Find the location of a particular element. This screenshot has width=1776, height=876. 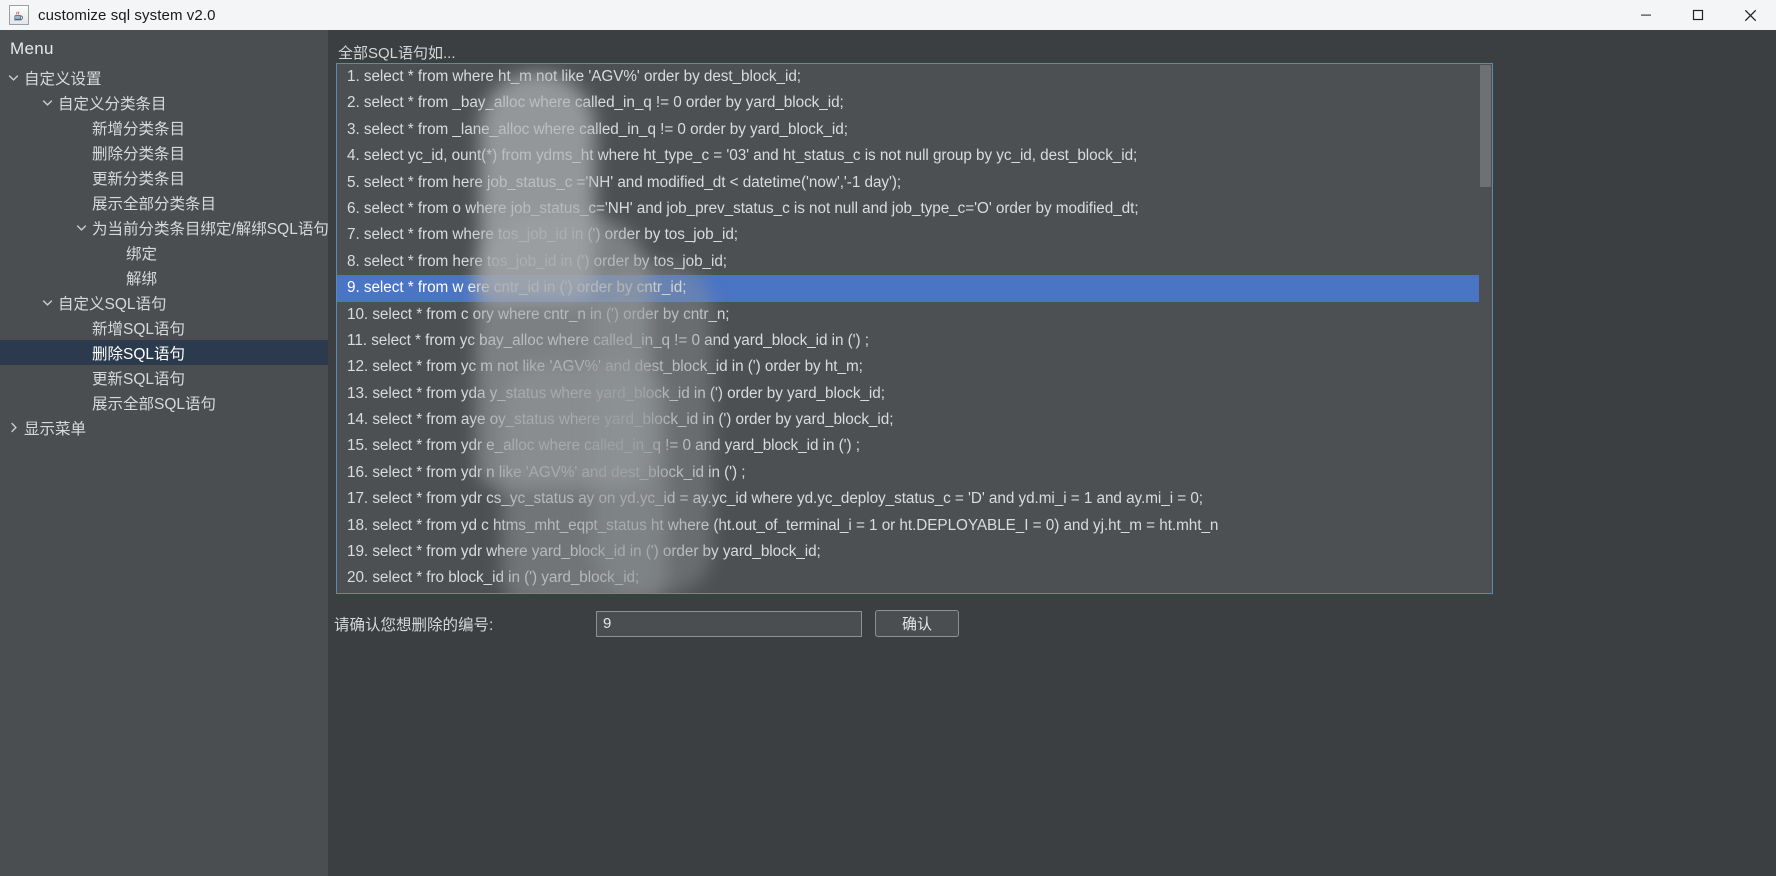

sql-item-number: 8. is located at coordinates (353, 261).